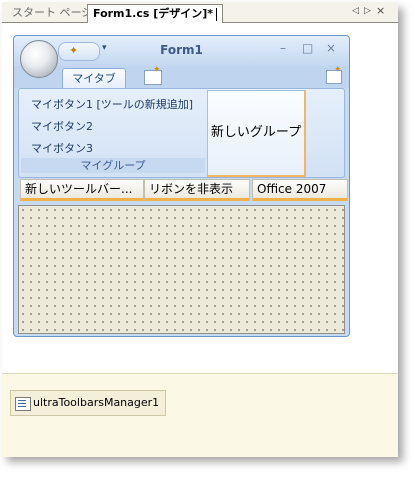 The height and width of the screenshot is (478, 418). What do you see at coordinates (307, 48) in the screenshot?
I see `maximize-button: □` at bounding box center [307, 48].